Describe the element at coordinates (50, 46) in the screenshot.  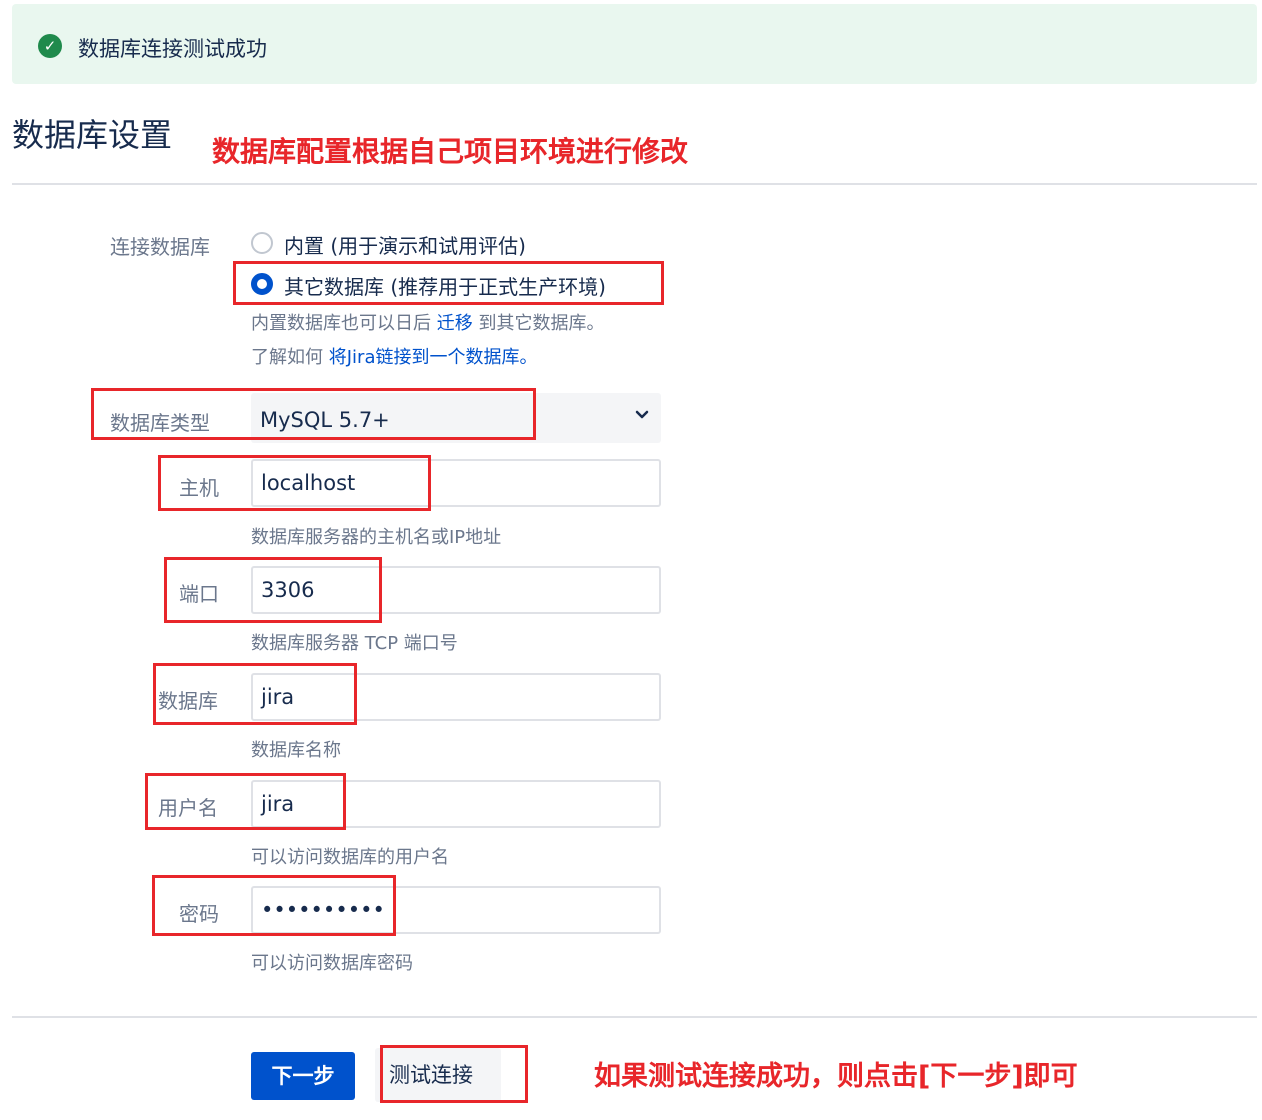
I see `check-circle-icon: ✓` at that location.